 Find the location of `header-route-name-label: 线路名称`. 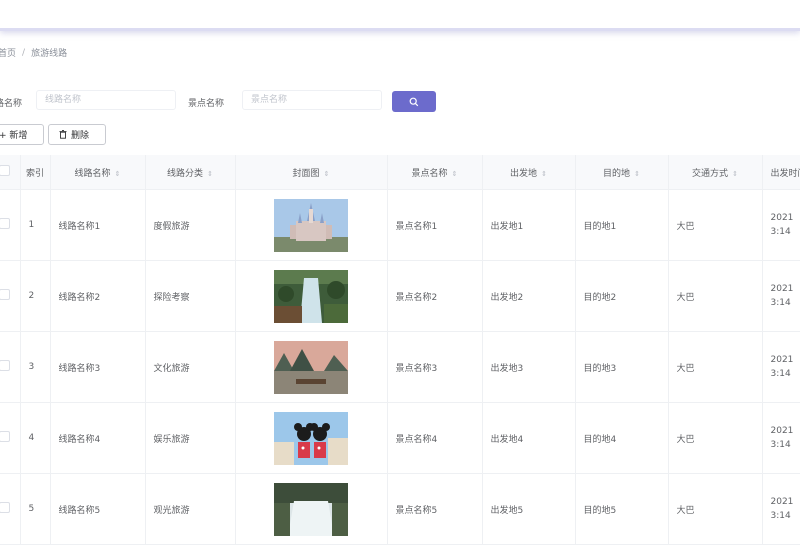

header-route-name-label: 线路名称 is located at coordinates (92, 173).